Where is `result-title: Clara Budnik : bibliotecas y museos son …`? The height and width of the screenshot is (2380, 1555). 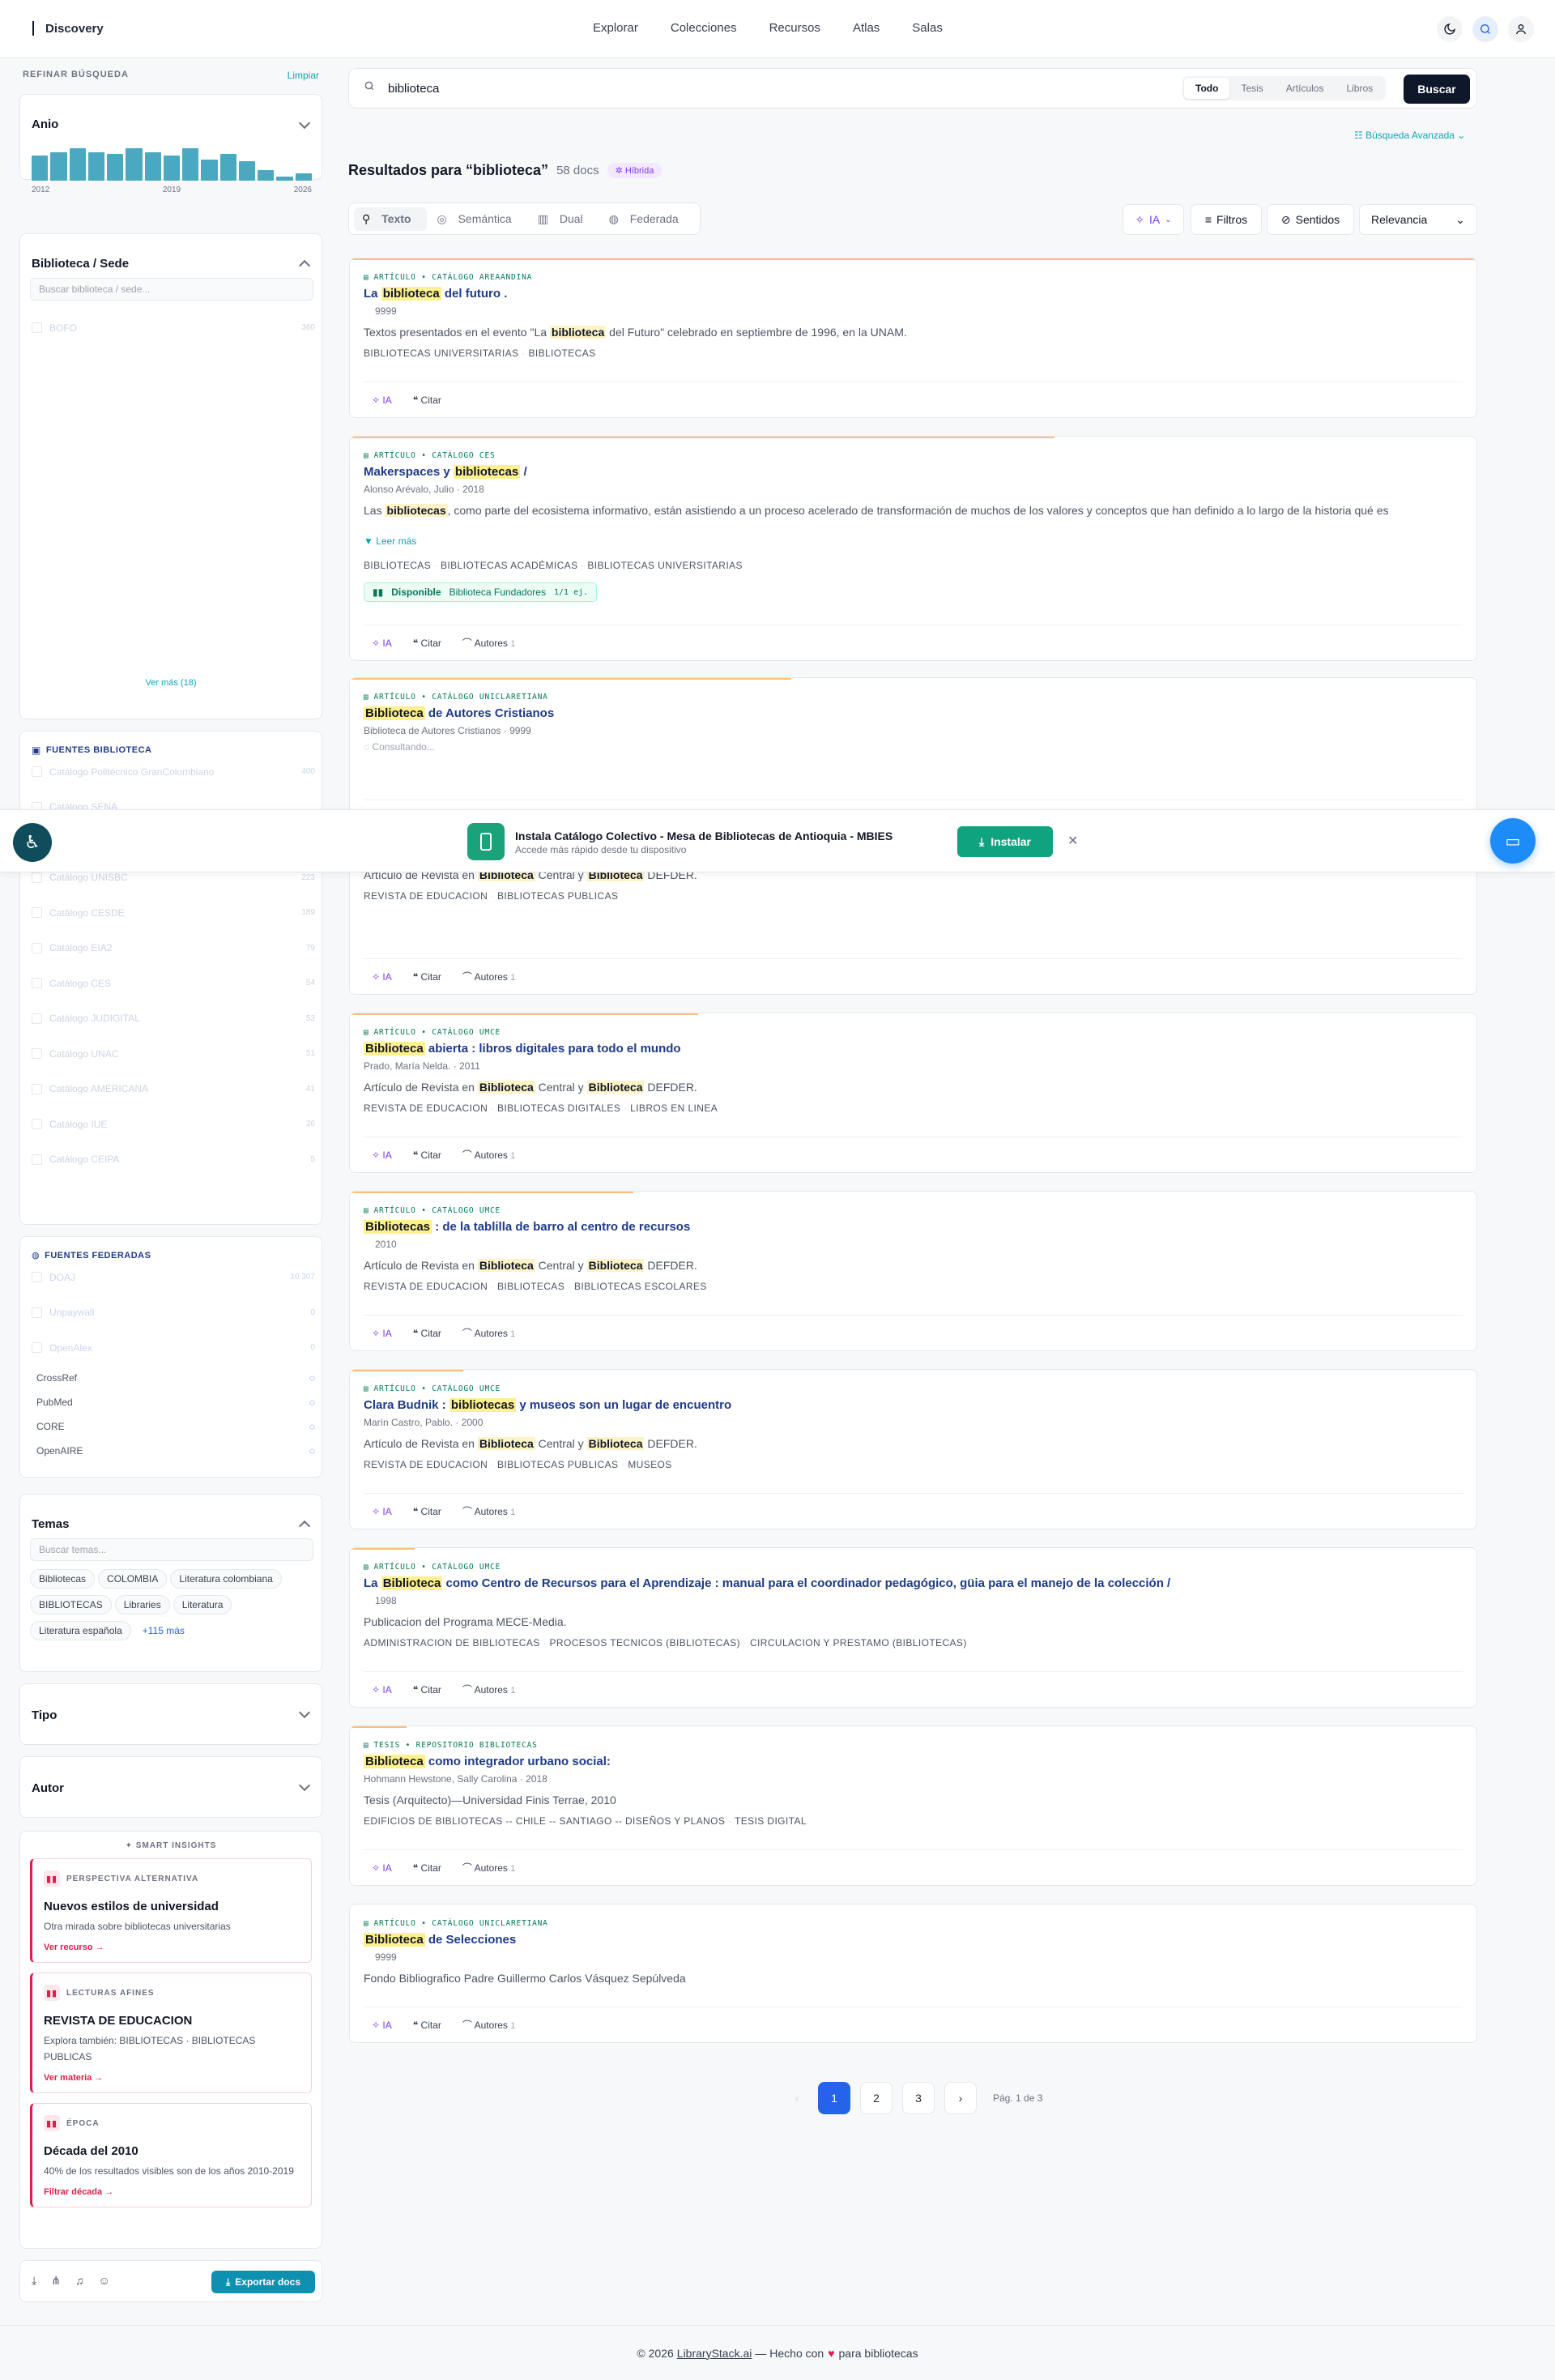
result-title: Clara Budnik : bibliotecas y museos son … is located at coordinates (548, 1405).